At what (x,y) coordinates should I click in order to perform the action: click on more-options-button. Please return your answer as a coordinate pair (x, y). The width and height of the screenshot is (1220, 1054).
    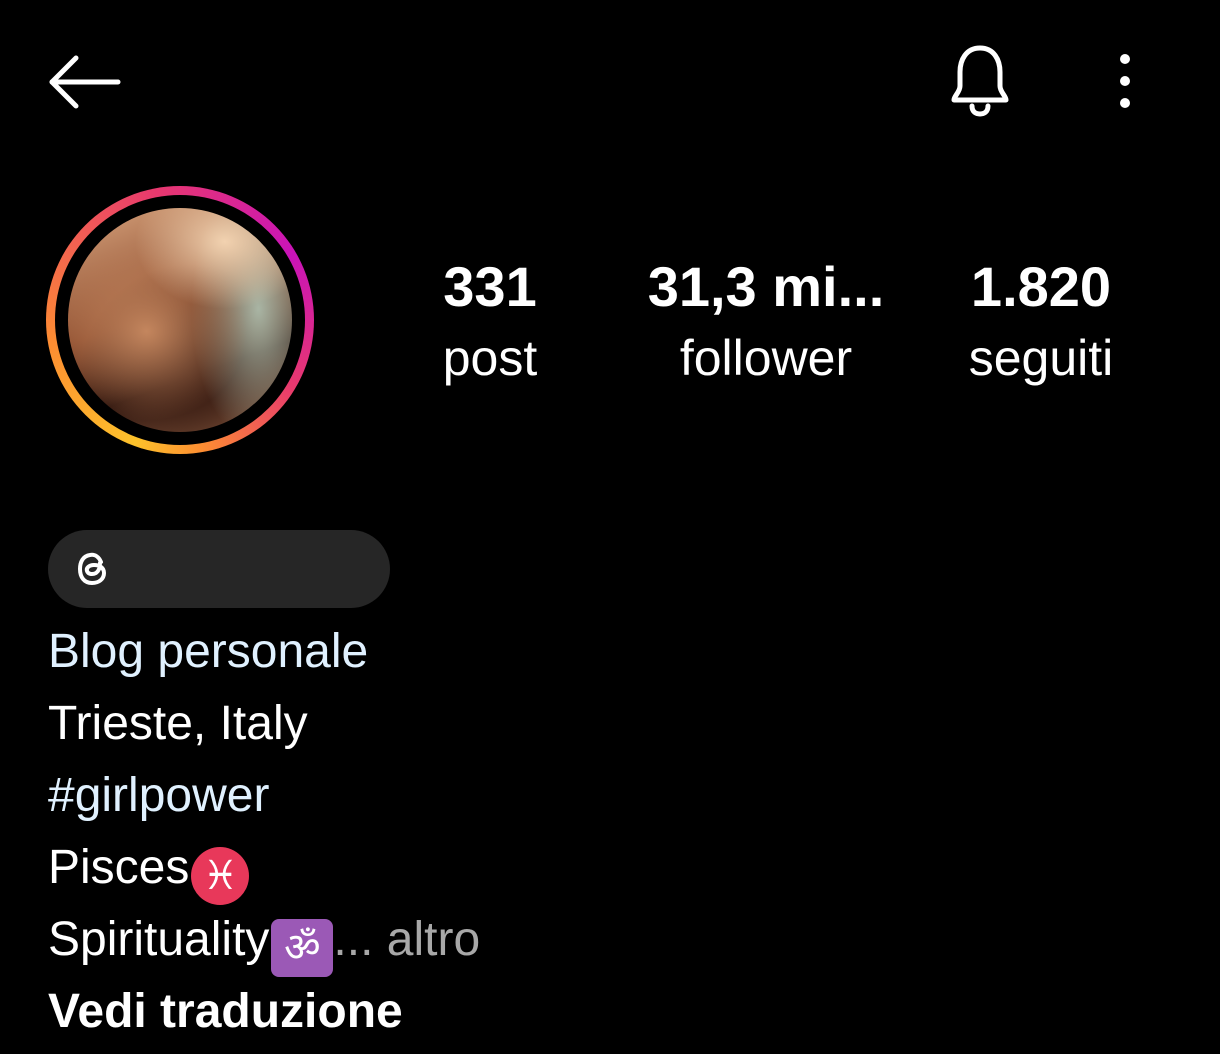
    Looking at the image, I should click on (1125, 81).